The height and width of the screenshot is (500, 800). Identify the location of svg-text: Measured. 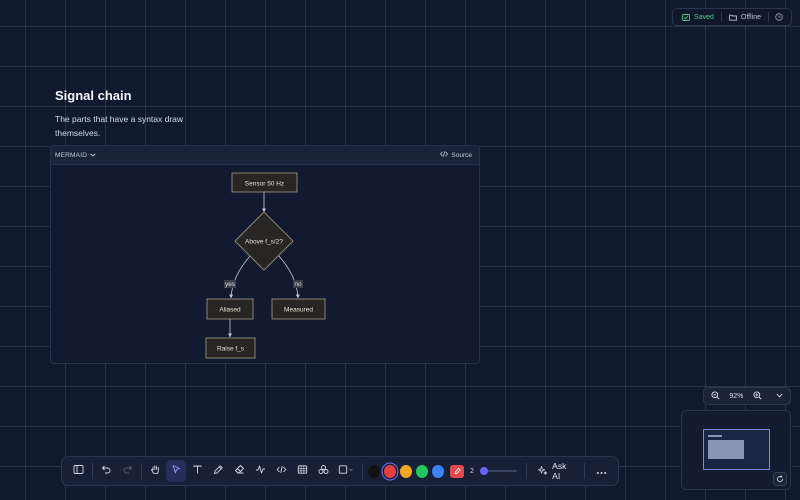
(298, 310).